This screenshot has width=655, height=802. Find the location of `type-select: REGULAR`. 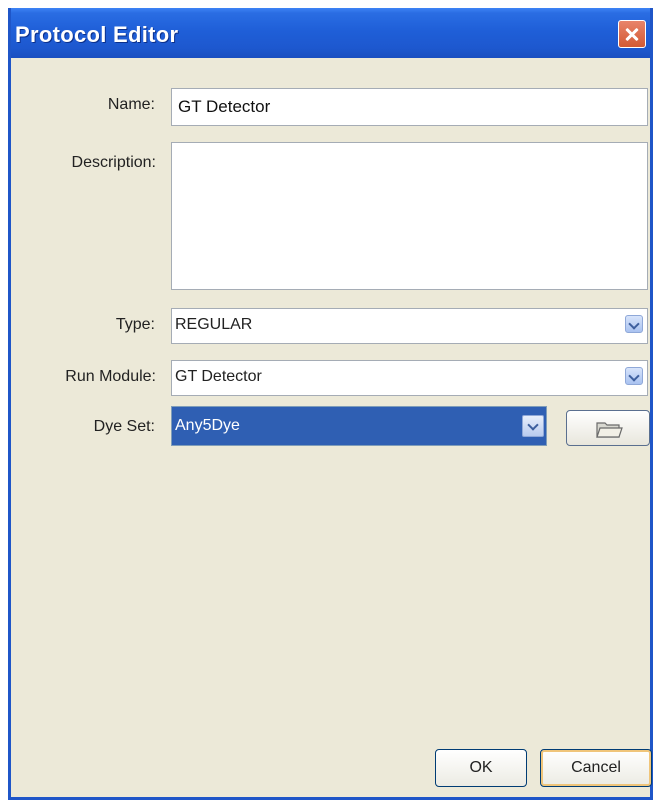

type-select: REGULAR is located at coordinates (409, 326).